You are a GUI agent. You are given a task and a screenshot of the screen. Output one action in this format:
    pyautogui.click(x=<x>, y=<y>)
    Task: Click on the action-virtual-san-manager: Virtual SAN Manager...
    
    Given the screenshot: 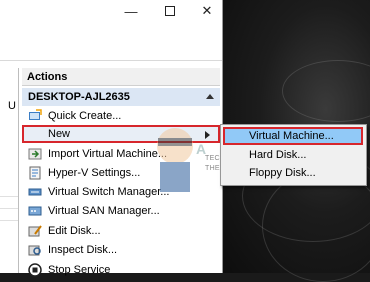 What is the action you would take?
    pyautogui.click(x=121, y=211)
    